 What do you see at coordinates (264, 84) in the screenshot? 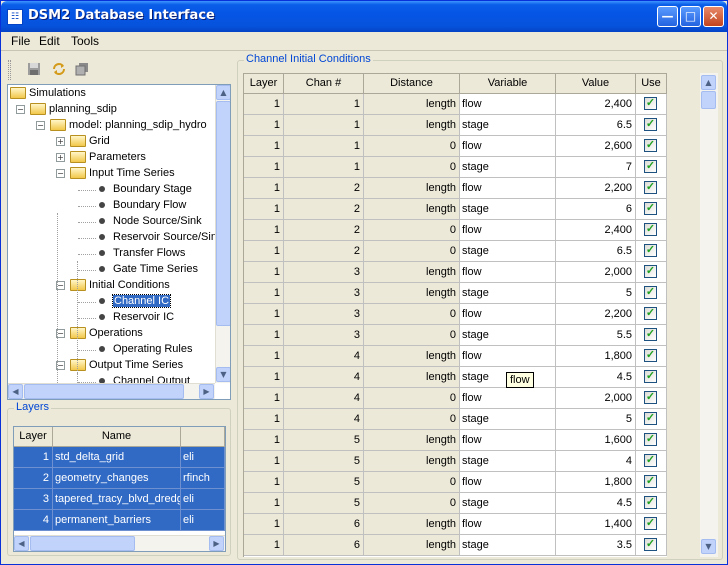
I see `col-header-layer: Layer` at bounding box center [264, 84].